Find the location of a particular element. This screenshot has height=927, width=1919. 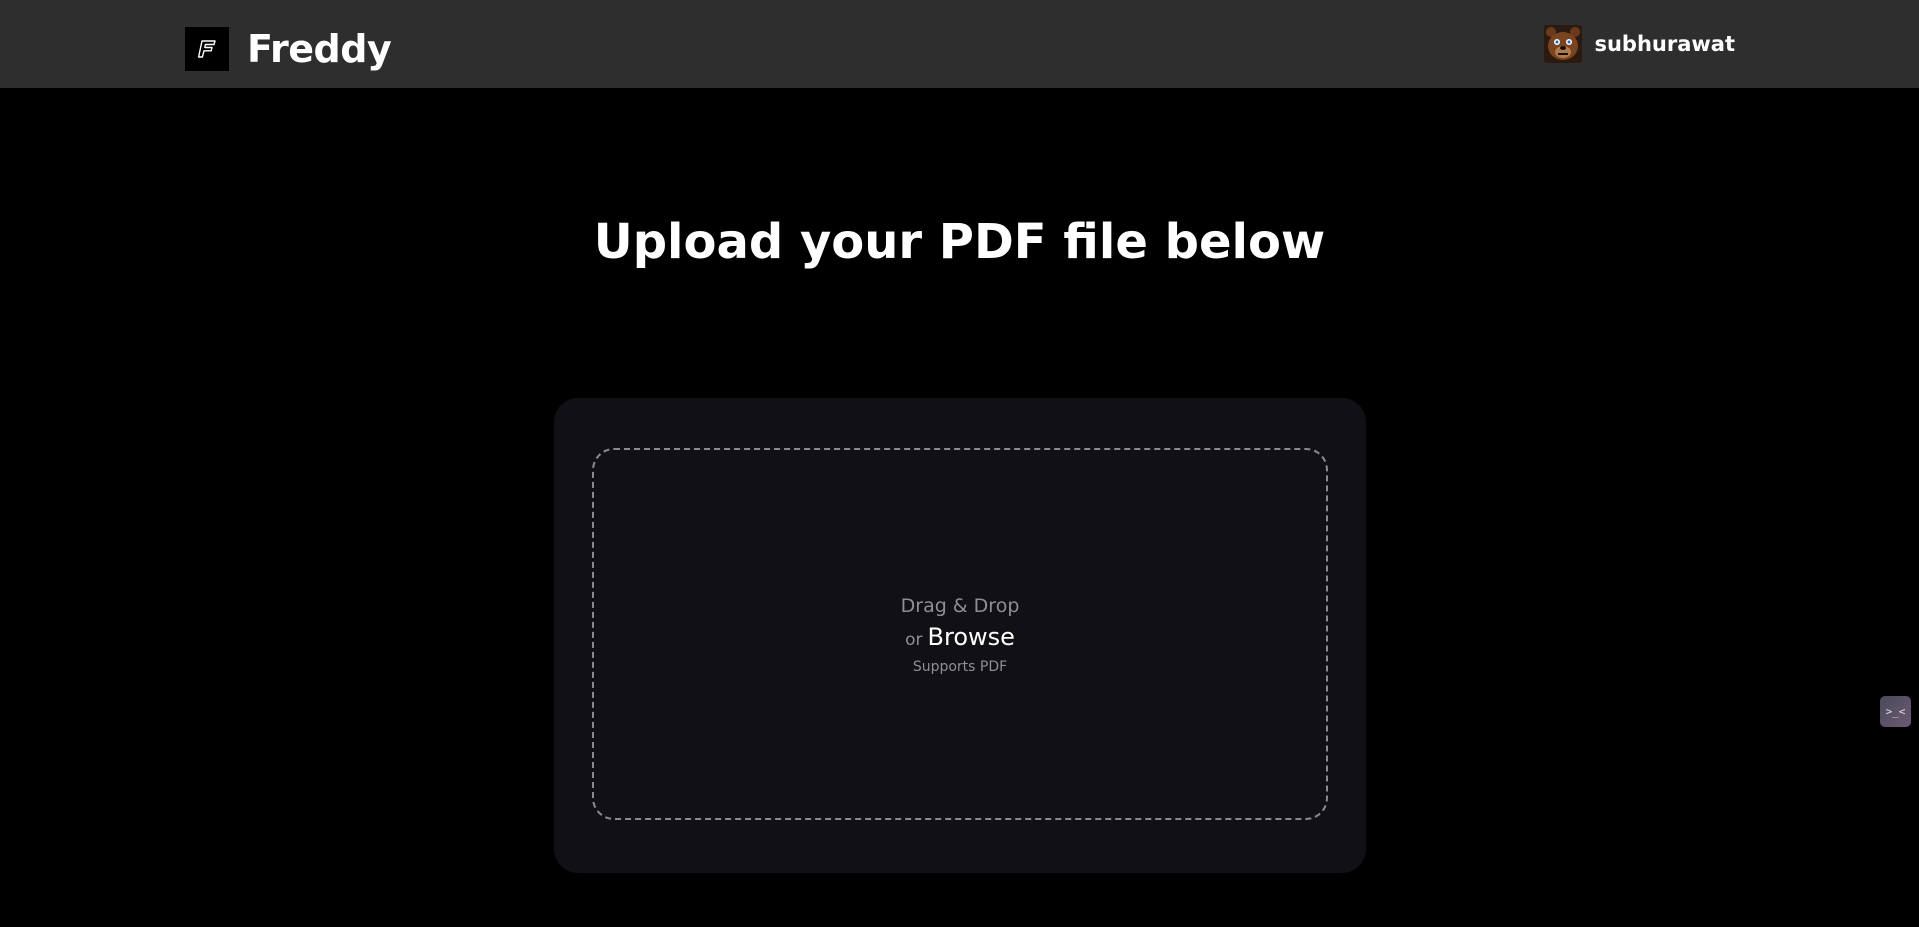

supported-formats-label: Supports PDF is located at coordinates (960, 666).